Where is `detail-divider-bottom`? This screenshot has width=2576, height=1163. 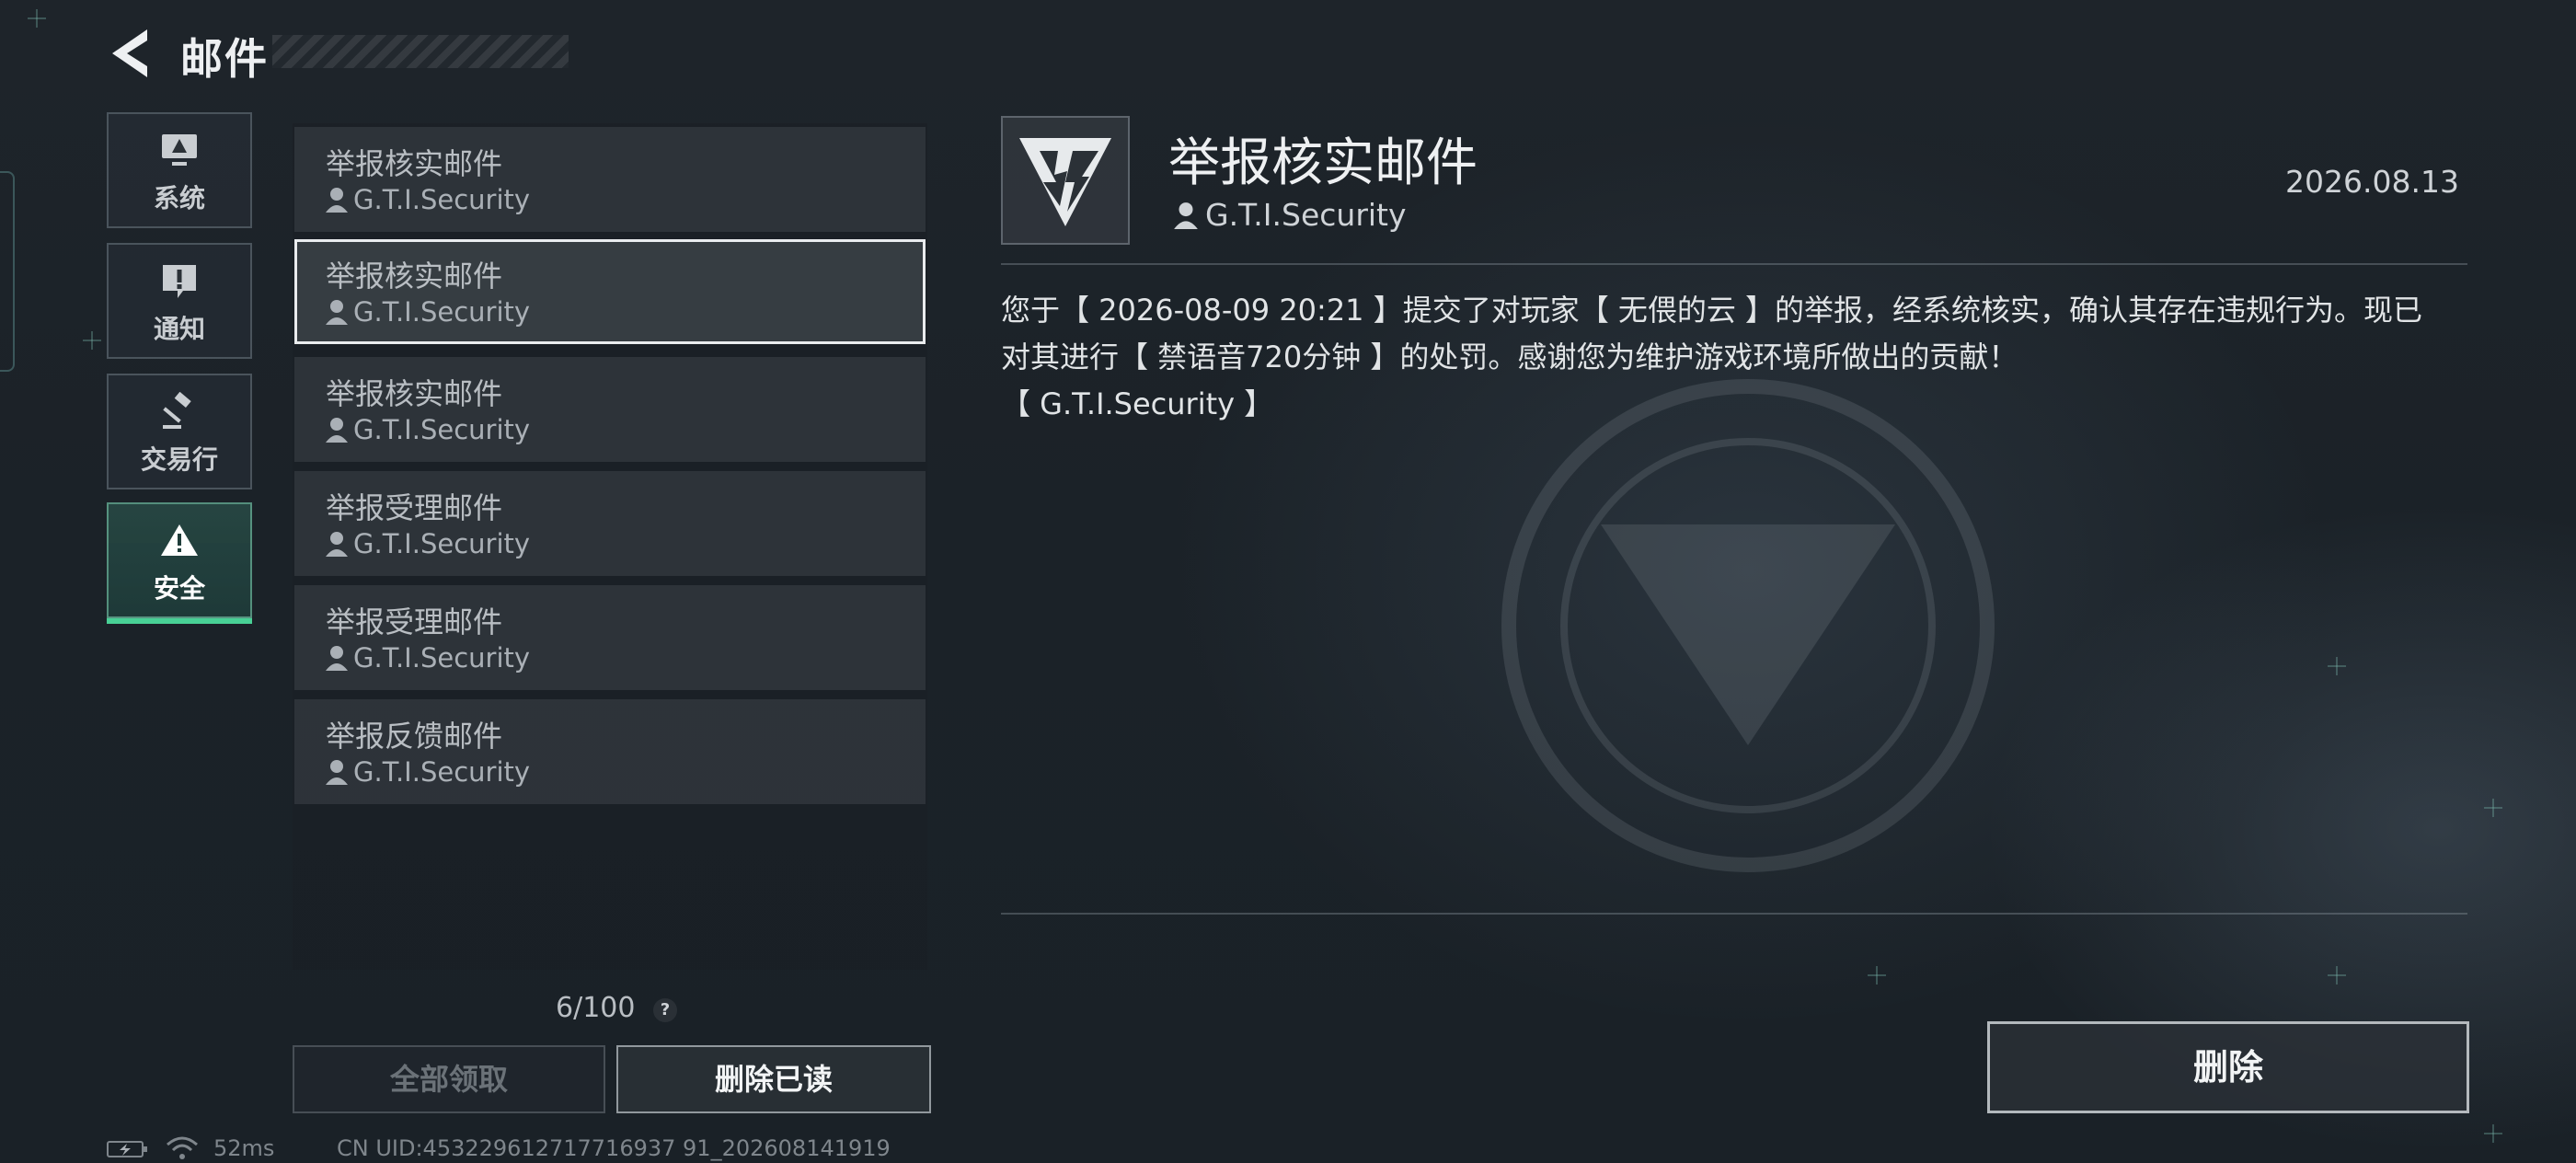 detail-divider-bottom is located at coordinates (1734, 914).